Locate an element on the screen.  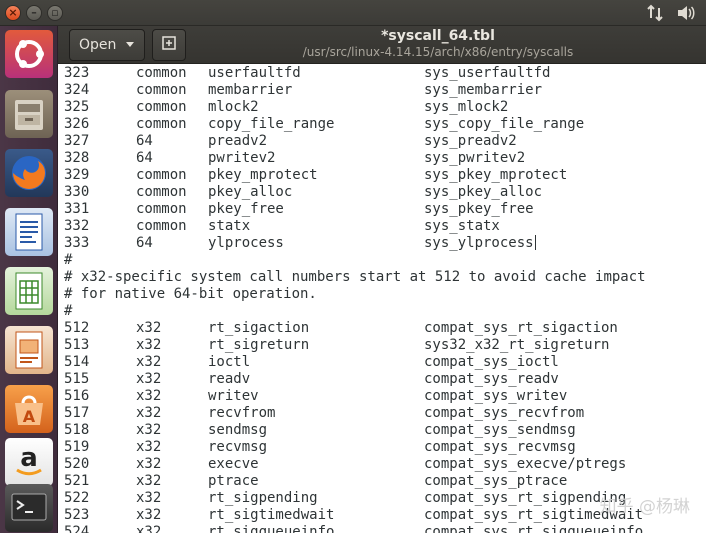
syscall-name: sendmsg is located at coordinates (238, 430).